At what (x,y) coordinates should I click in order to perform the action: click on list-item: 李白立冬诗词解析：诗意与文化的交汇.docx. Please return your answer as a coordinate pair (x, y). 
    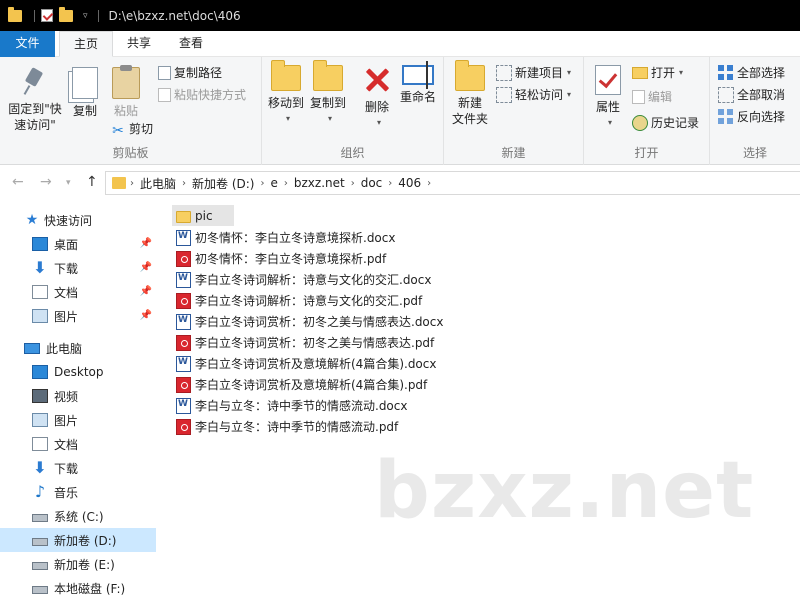
    Looking at the image, I should click on (303, 279).